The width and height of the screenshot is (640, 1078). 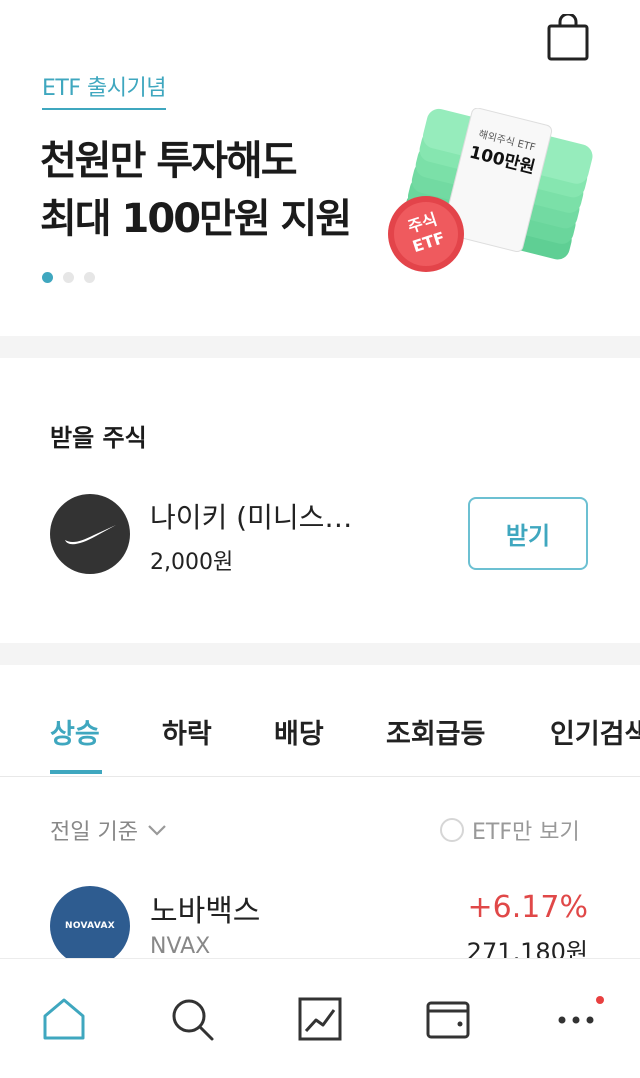 I want to click on nav-chart, so click(x=320, y=1019).